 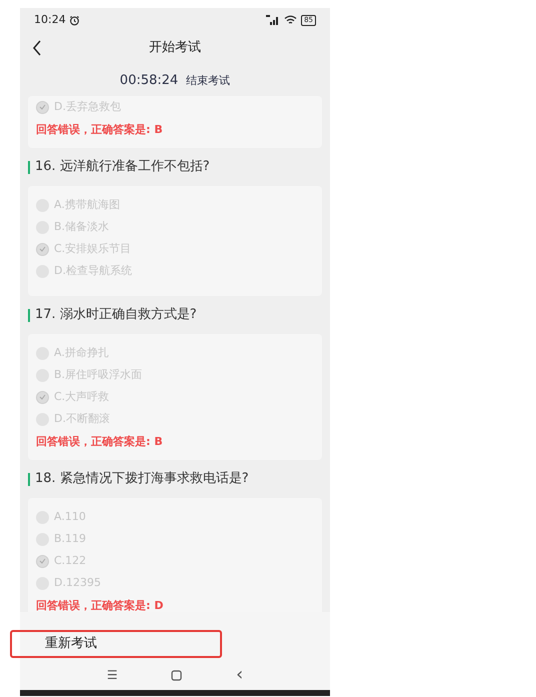 What do you see at coordinates (116, 644) in the screenshot?
I see `retry-exam-button: 重新考试` at bounding box center [116, 644].